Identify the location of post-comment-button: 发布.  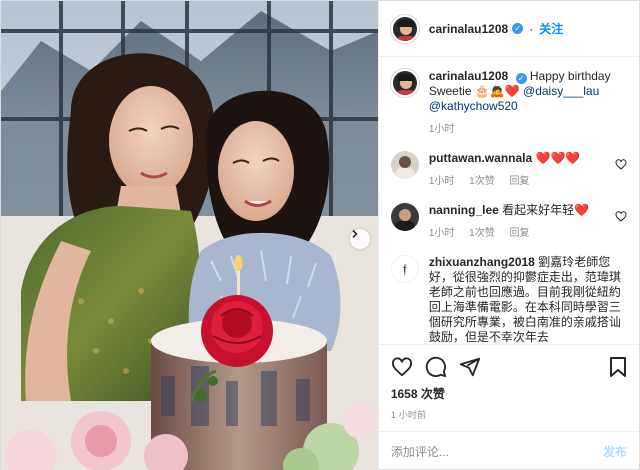
(615, 451).